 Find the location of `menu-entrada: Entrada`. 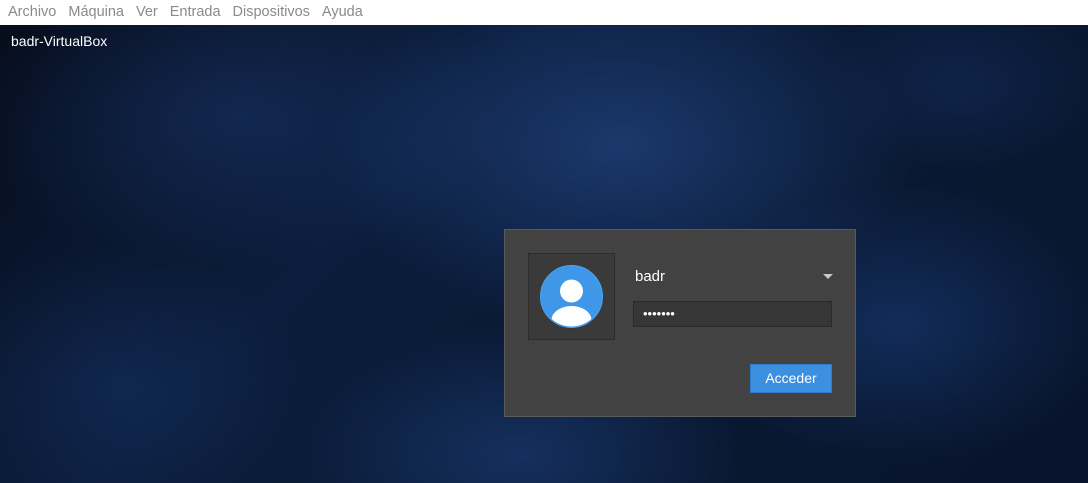

menu-entrada: Entrada is located at coordinates (195, 12).